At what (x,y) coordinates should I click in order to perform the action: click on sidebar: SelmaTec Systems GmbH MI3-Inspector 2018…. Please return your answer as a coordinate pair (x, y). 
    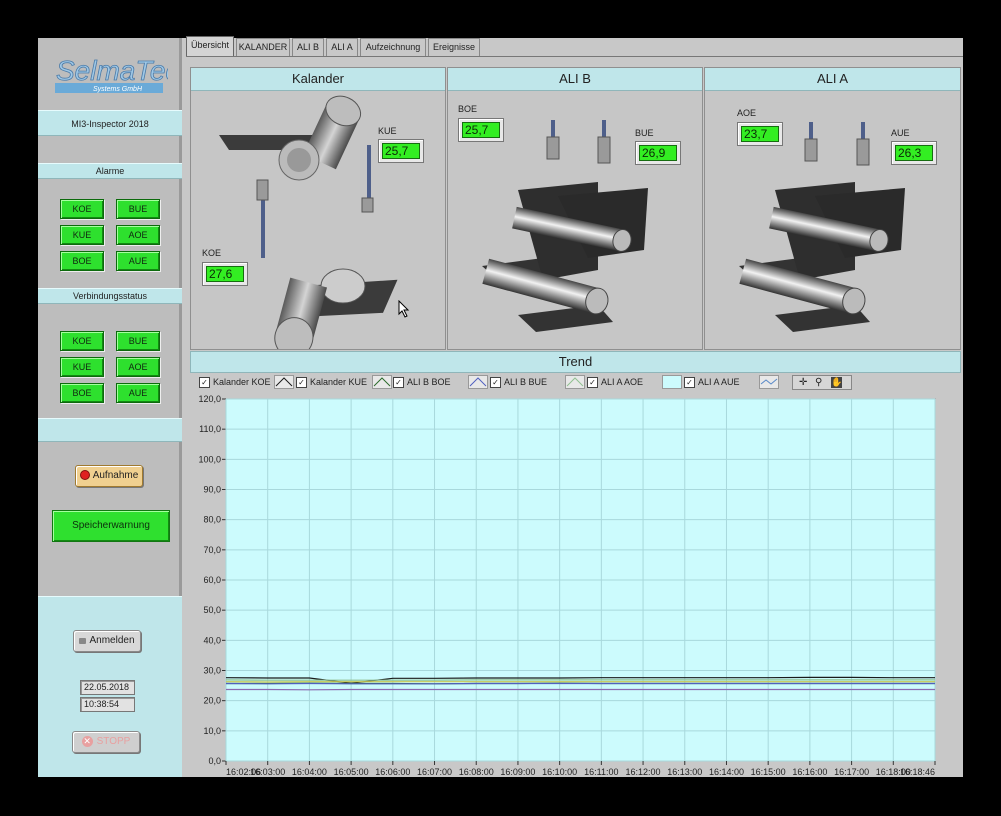
    Looking at the image, I should click on (110, 407).